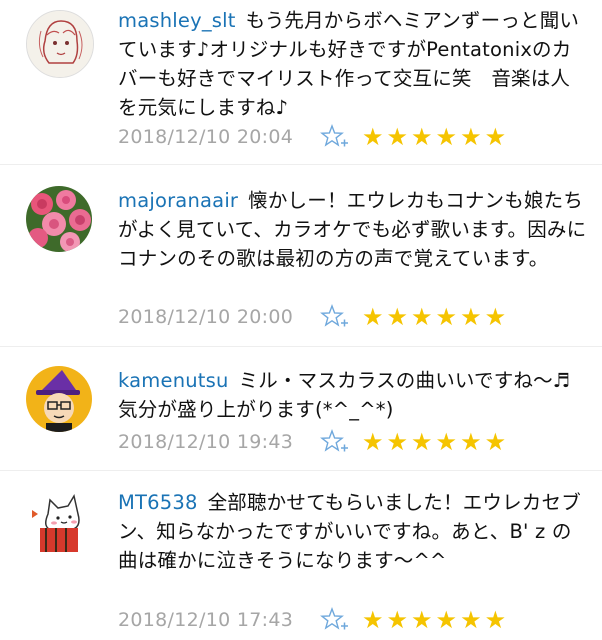 This screenshot has width=602, height=640. What do you see at coordinates (206, 620) in the screenshot?
I see `timestamp: 2018/12/10 17:43` at bounding box center [206, 620].